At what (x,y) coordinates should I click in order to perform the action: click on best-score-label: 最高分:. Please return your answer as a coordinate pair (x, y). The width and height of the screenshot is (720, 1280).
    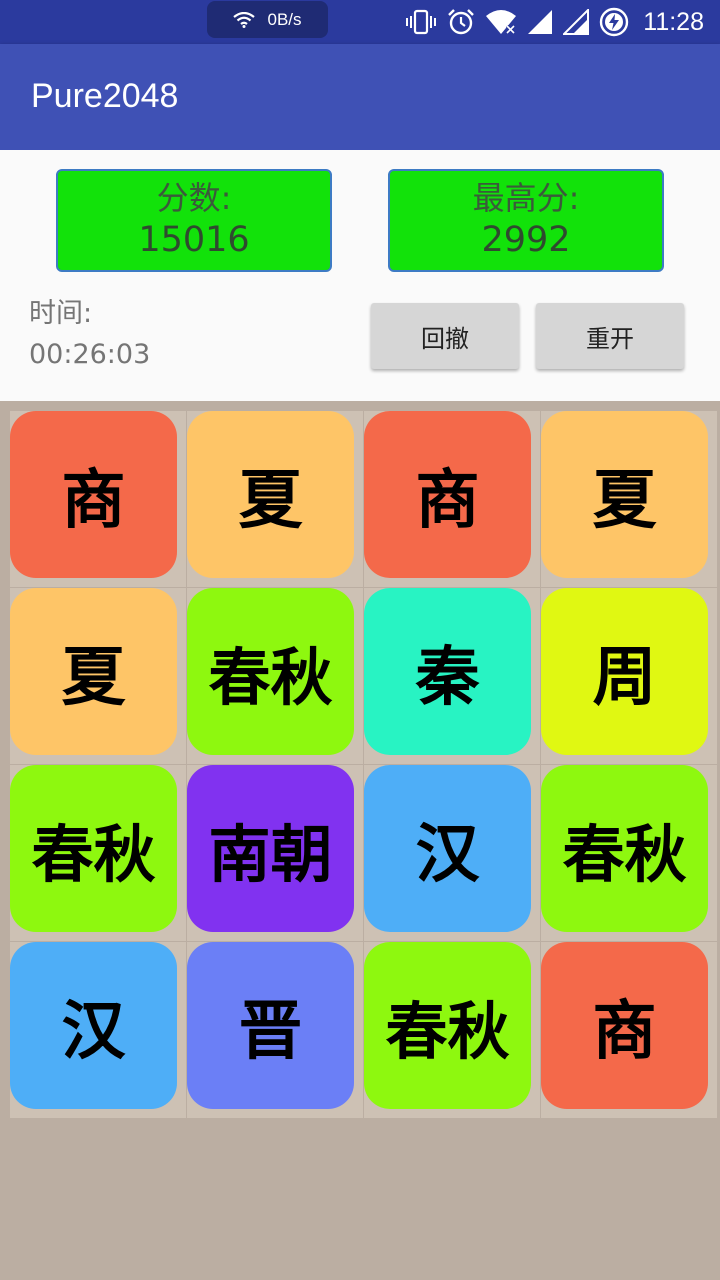
    Looking at the image, I should click on (526, 198).